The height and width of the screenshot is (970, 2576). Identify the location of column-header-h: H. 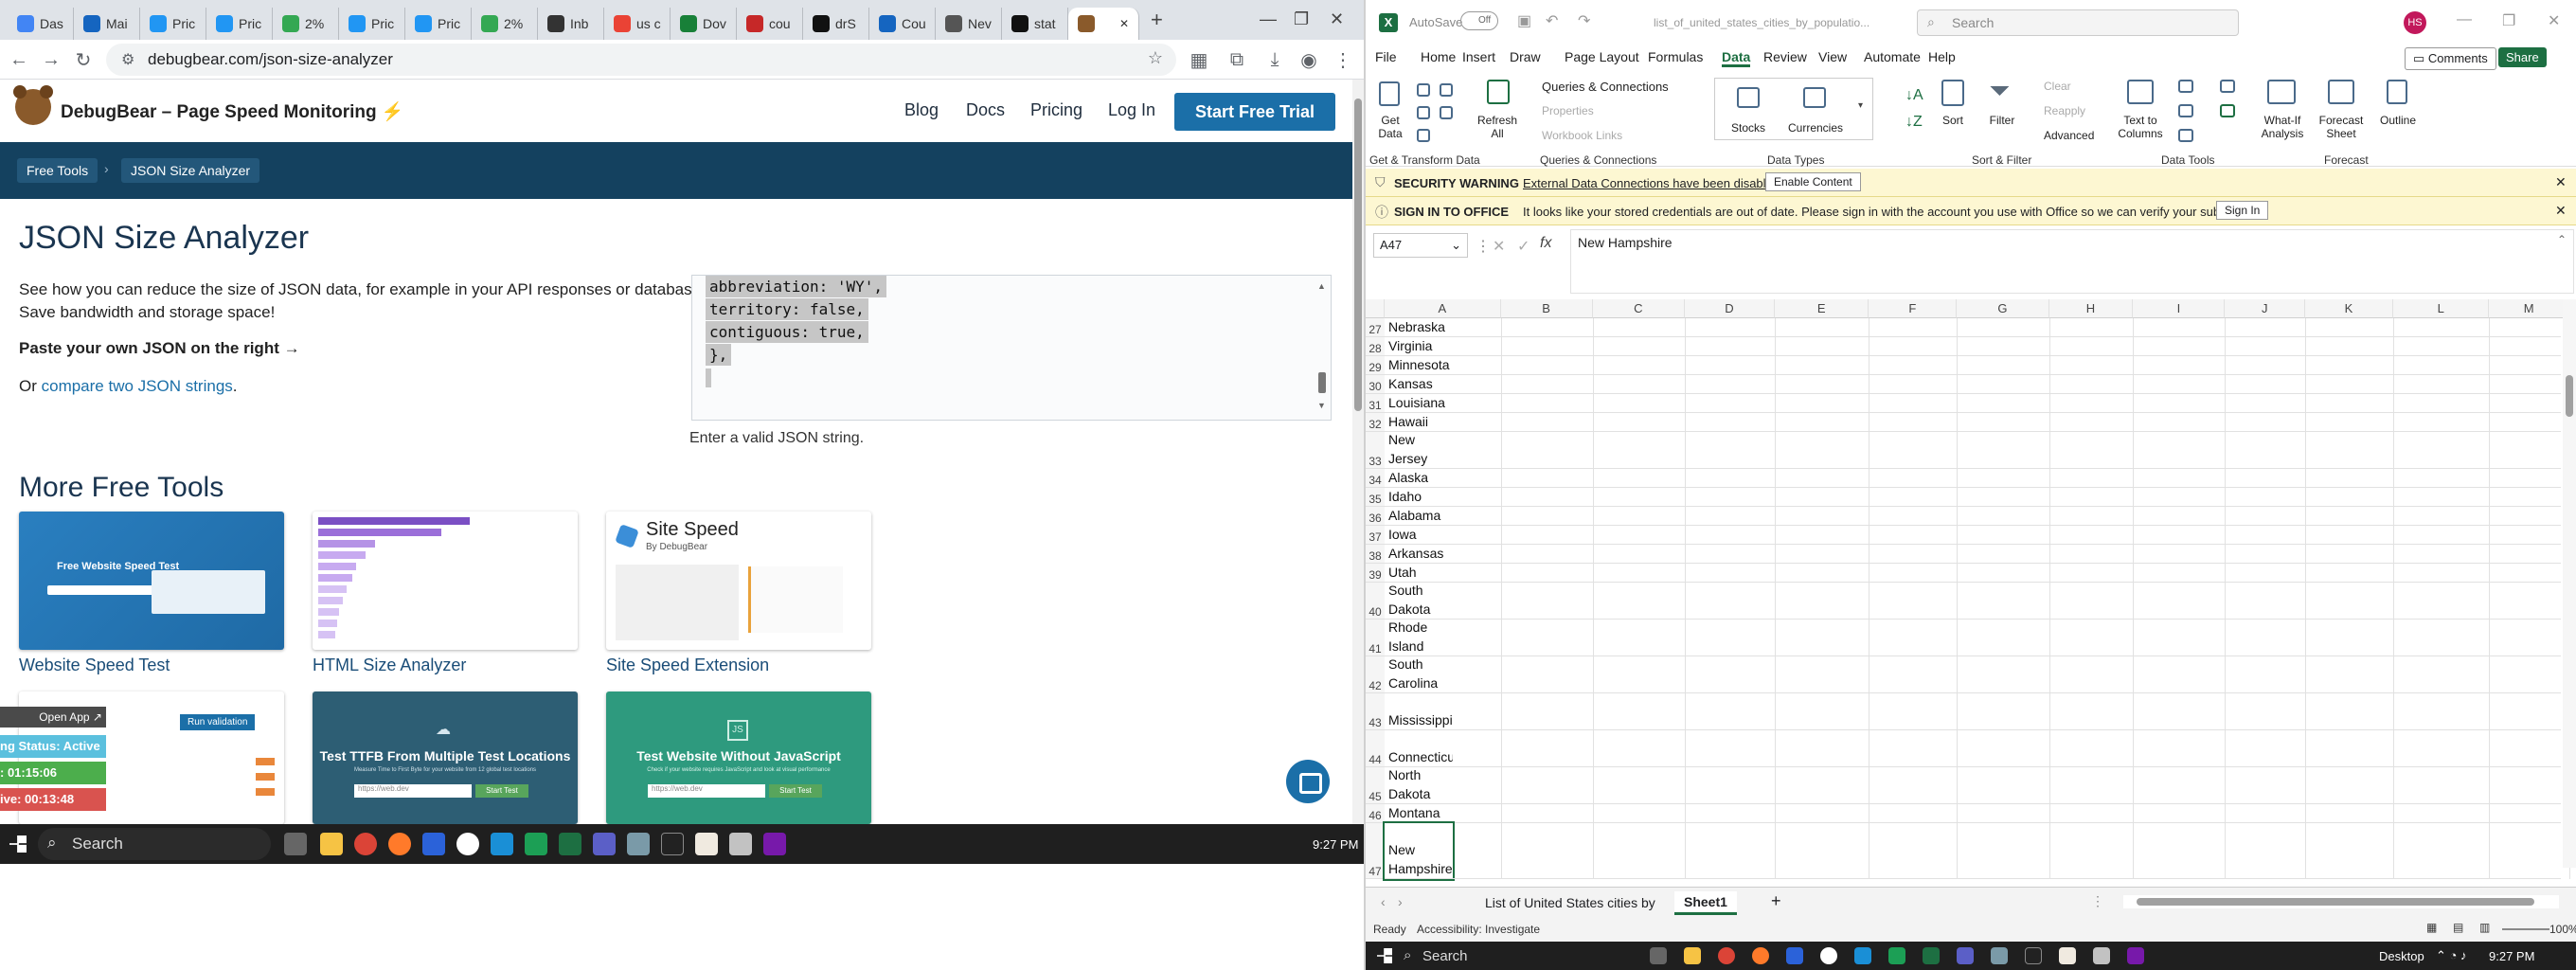
(2091, 308).